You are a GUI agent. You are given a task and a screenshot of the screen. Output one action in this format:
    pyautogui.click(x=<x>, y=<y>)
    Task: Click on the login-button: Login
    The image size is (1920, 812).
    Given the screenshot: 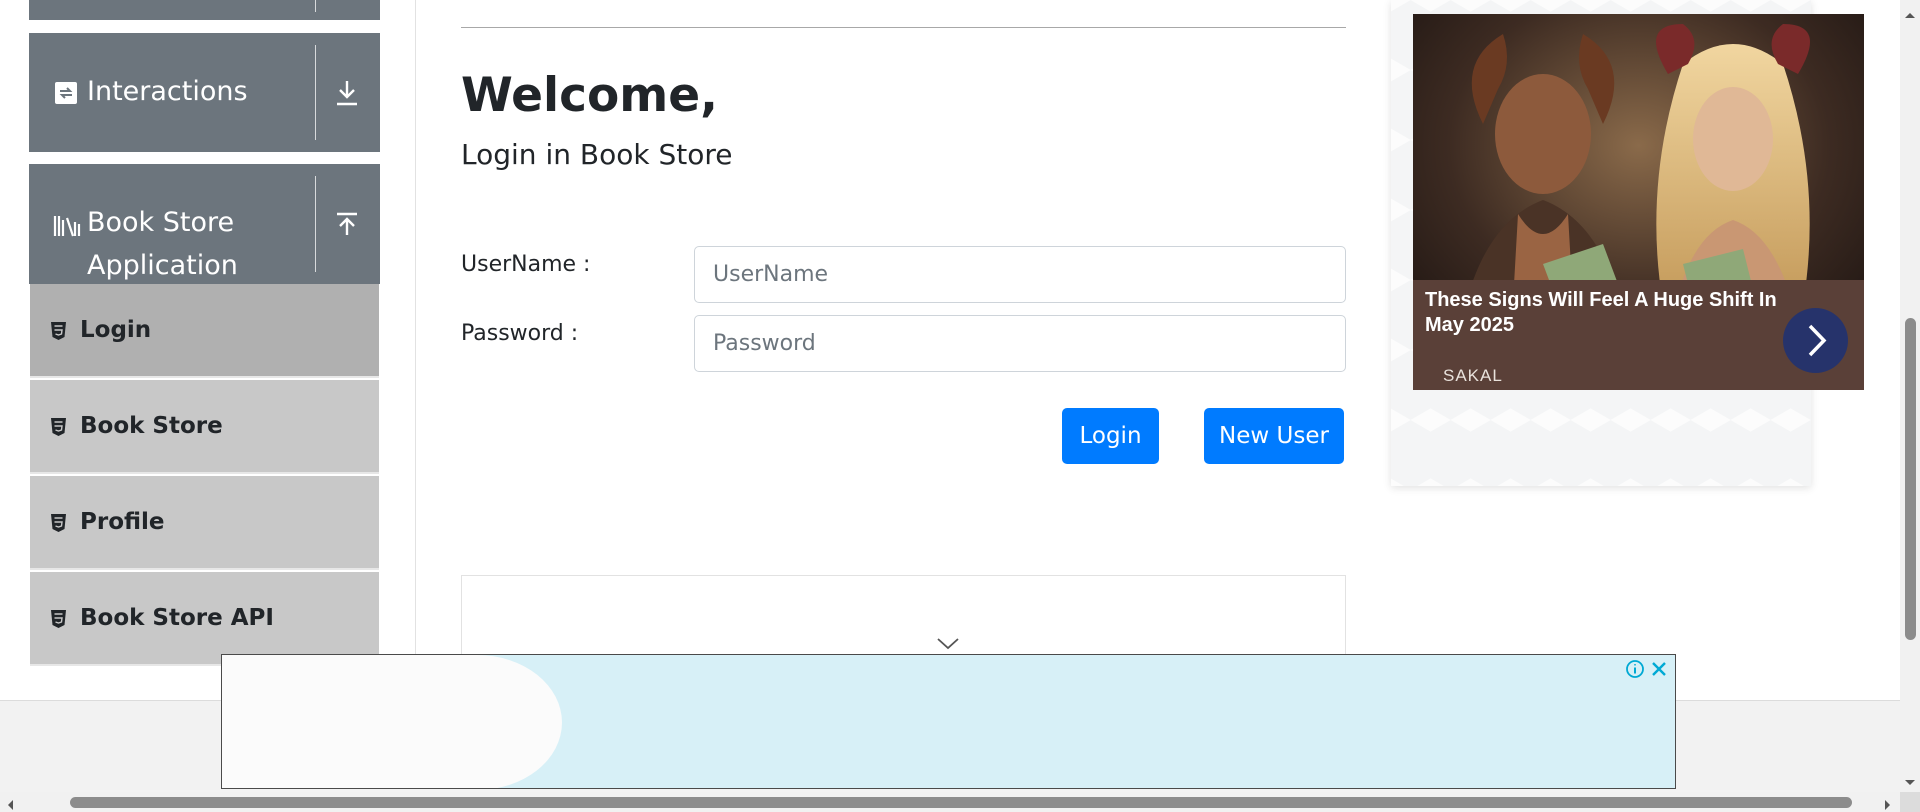 What is the action you would take?
    pyautogui.click(x=1110, y=436)
    